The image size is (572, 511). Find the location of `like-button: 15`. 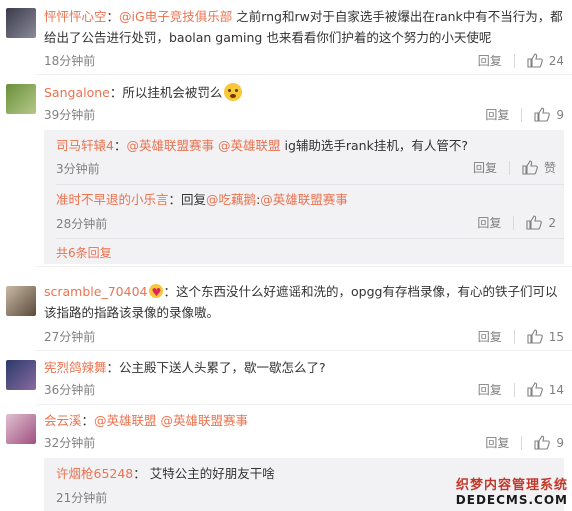

like-button: 15 is located at coordinates (545, 336).